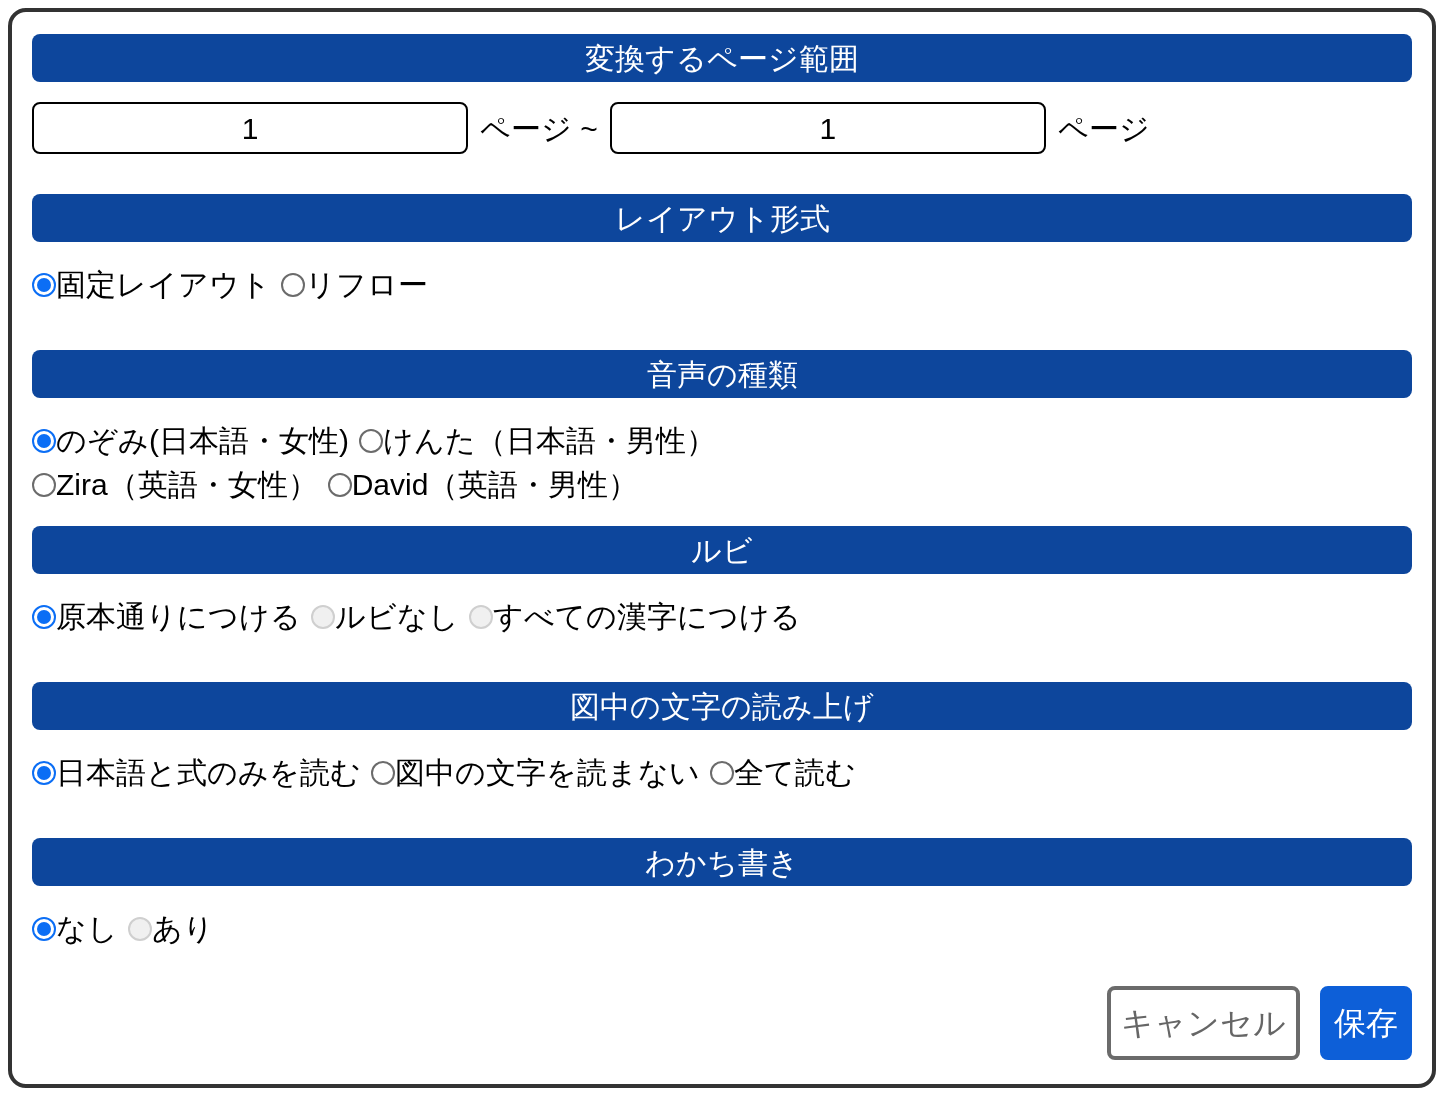 The height and width of the screenshot is (1093, 1444). Describe the element at coordinates (549, 441) in the screenshot. I see `option-label: けんた（日本語・男性）` at that location.